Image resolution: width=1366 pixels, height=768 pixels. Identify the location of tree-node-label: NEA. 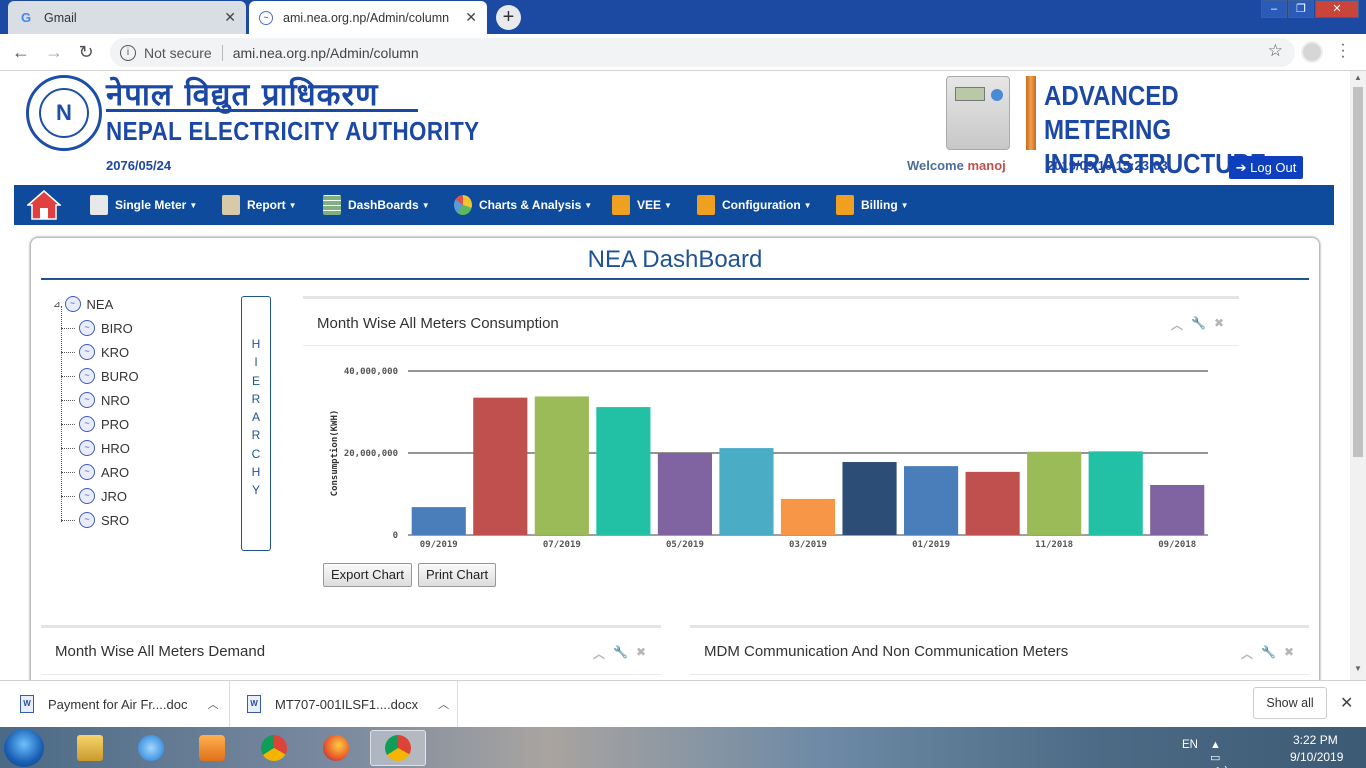
(100, 304).